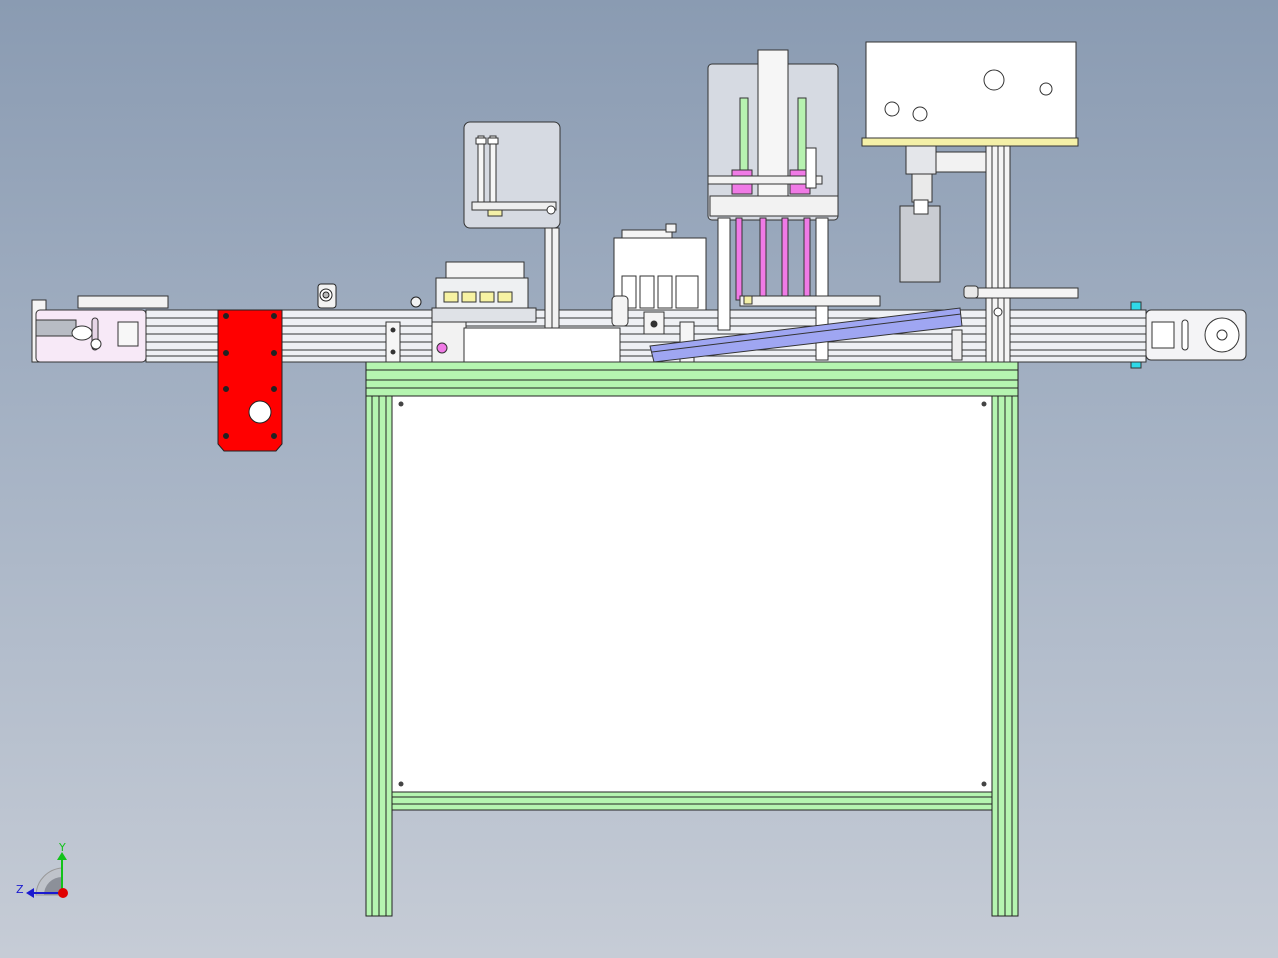 The image size is (1278, 958). I want to click on frame-top-rail, so click(692, 379).